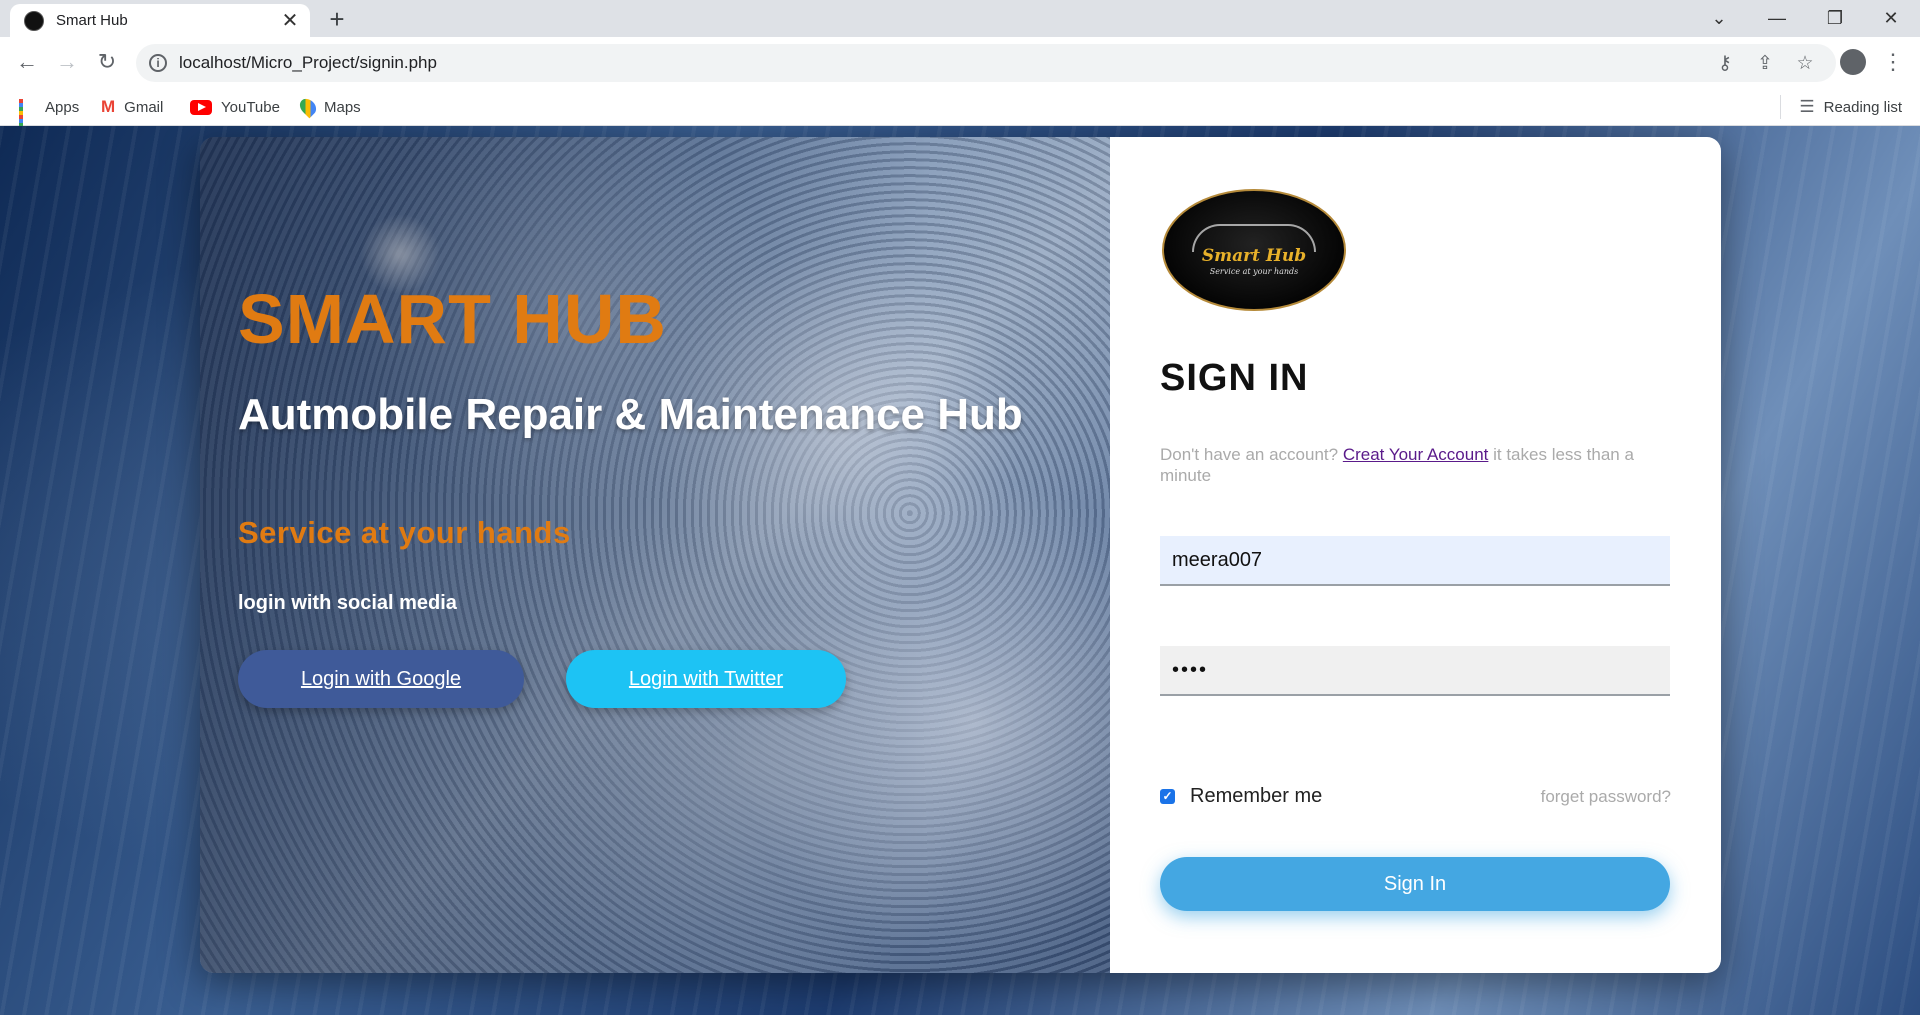 The width and height of the screenshot is (1920, 1015). I want to click on page-title: SIGN IN, so click(1234, 378).